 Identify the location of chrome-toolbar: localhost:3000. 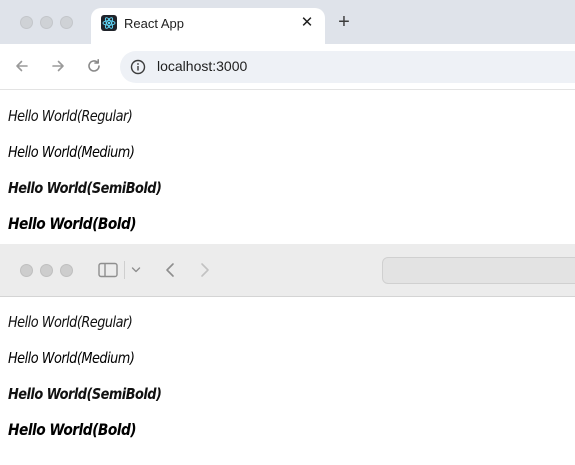
(287, 67).